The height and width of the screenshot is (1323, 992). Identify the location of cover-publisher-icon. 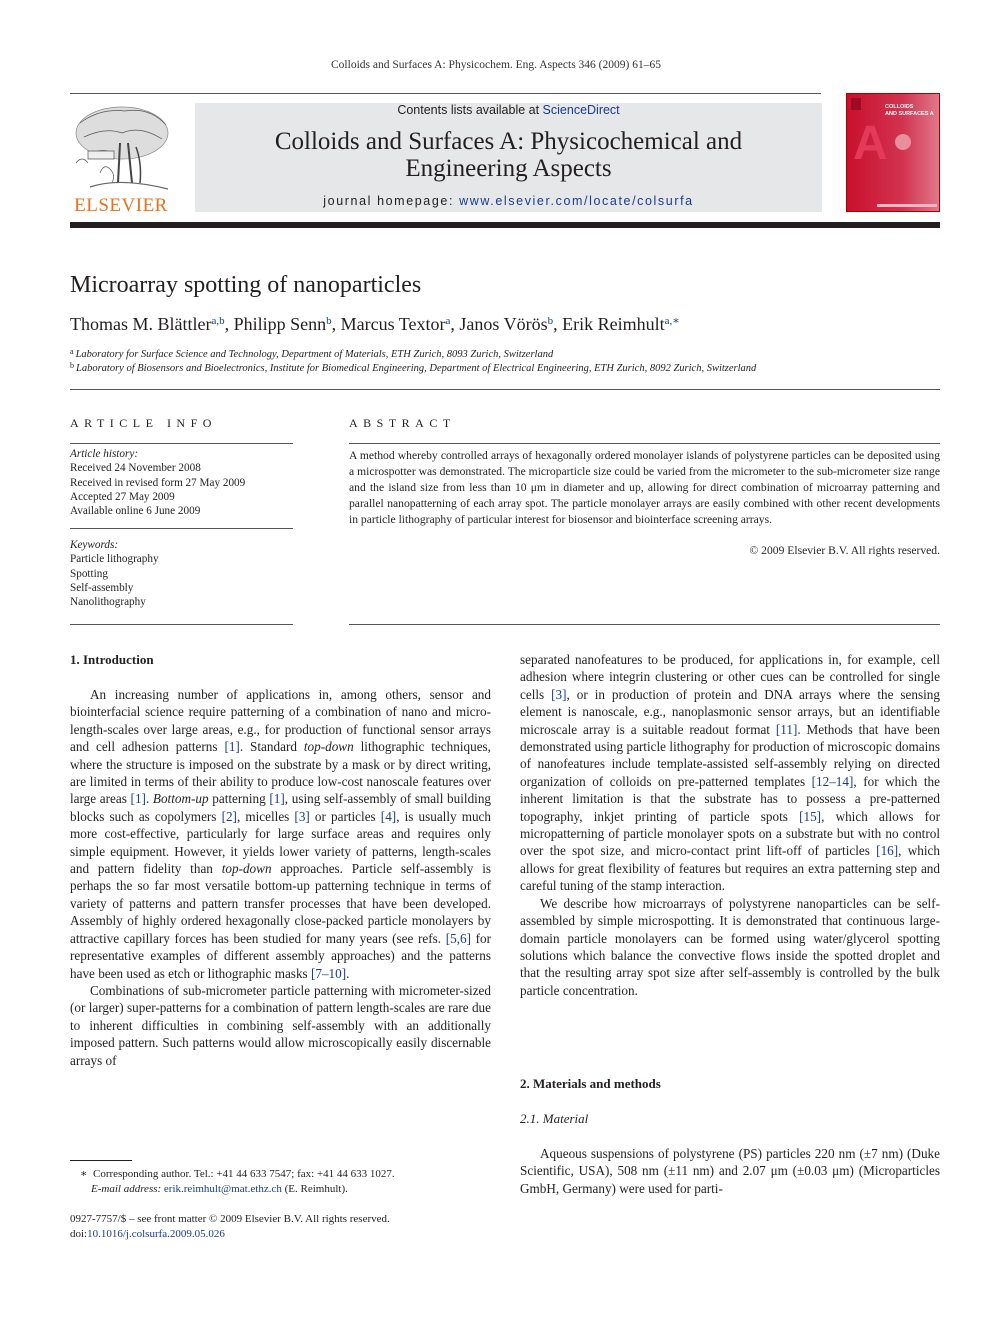
(856, 104).